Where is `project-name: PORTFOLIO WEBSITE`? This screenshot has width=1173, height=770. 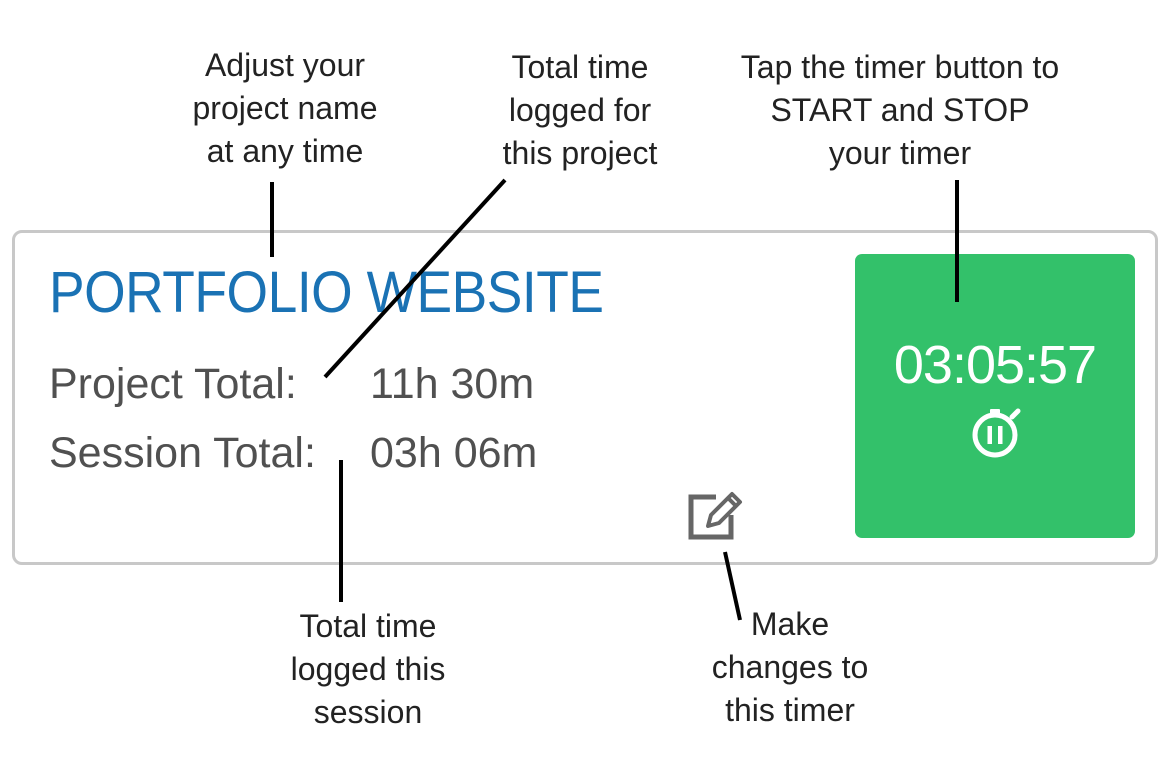 project-name: PORTFOLIO WEBSITE is located at coordinates (326, 292).